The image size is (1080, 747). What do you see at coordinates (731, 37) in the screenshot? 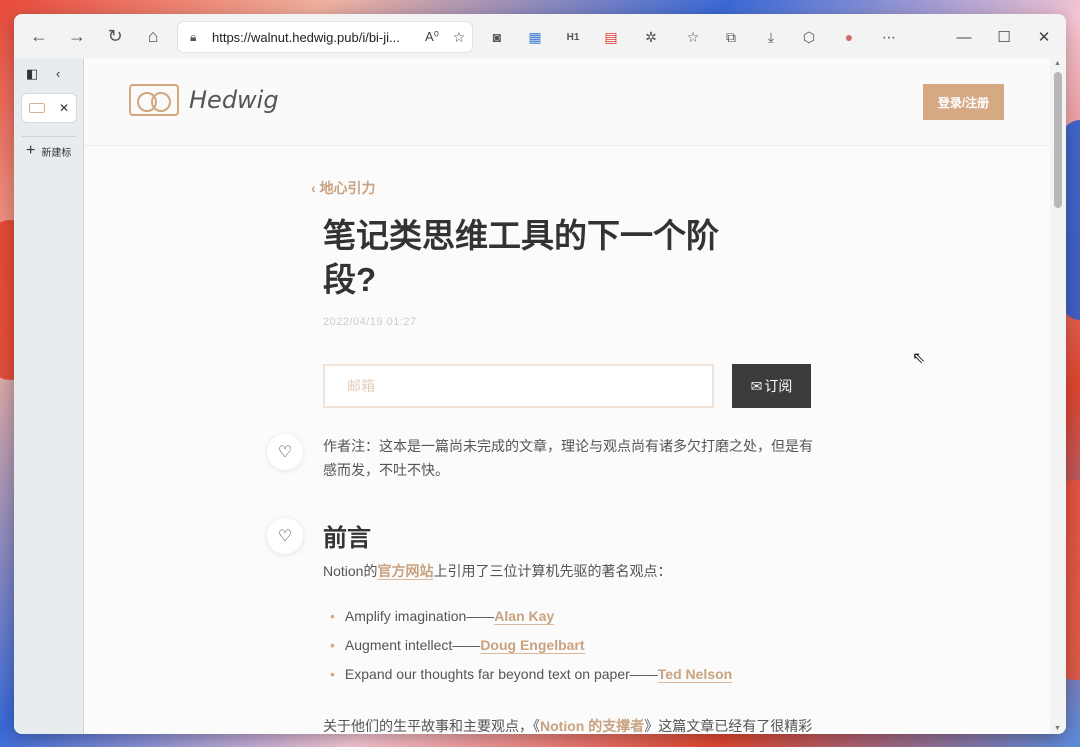
I see `collections-icon: ⧉` at bounding box center [731, 37].